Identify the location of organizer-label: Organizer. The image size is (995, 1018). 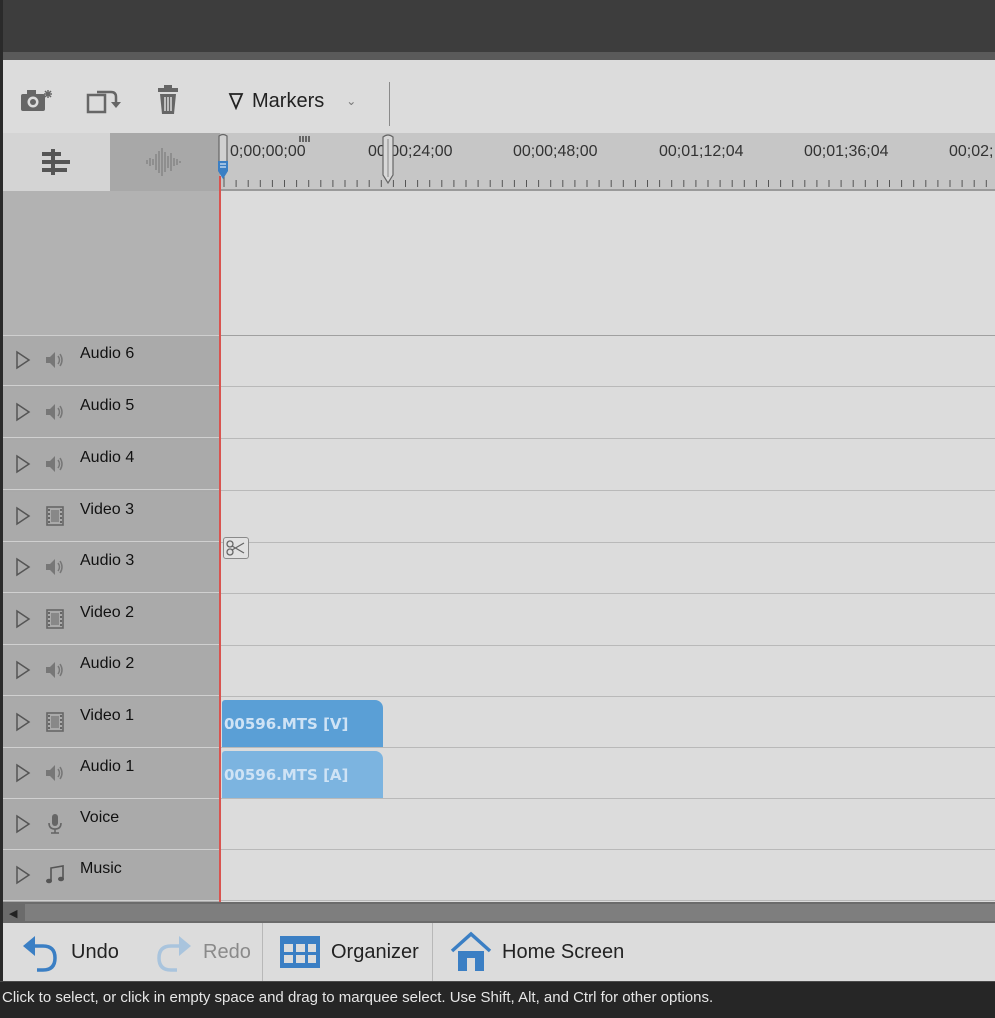
(375, 951).